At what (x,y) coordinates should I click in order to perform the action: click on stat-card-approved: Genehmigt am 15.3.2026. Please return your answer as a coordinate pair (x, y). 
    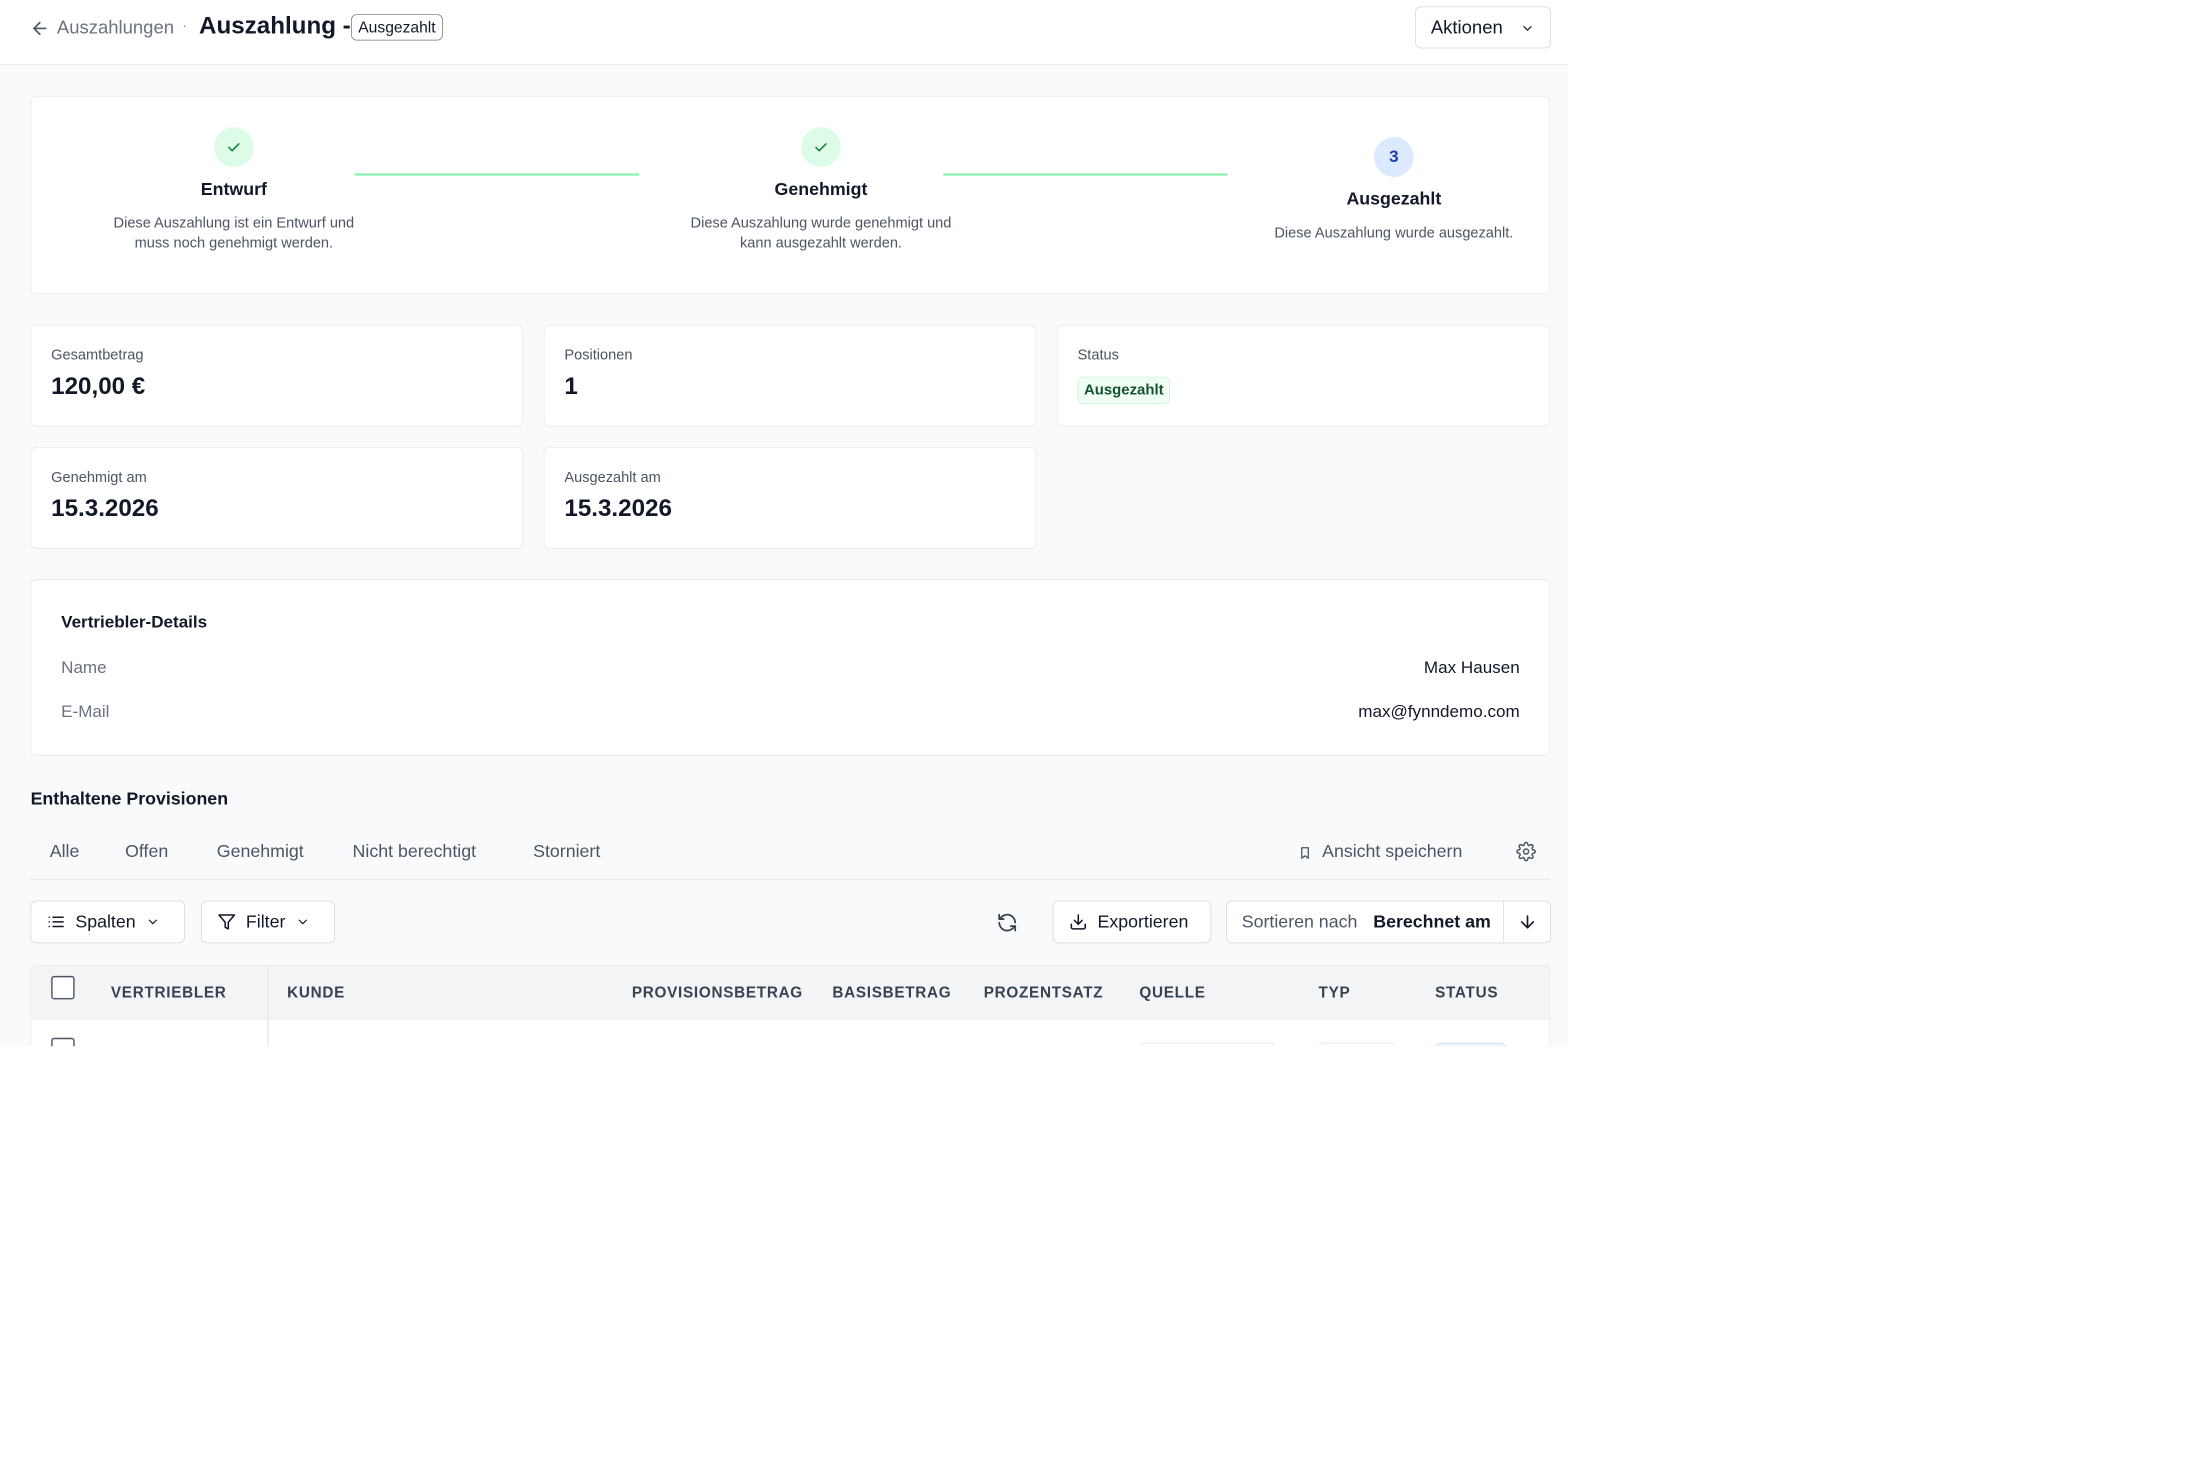
    Looking at the image, I should click on (277, 498).